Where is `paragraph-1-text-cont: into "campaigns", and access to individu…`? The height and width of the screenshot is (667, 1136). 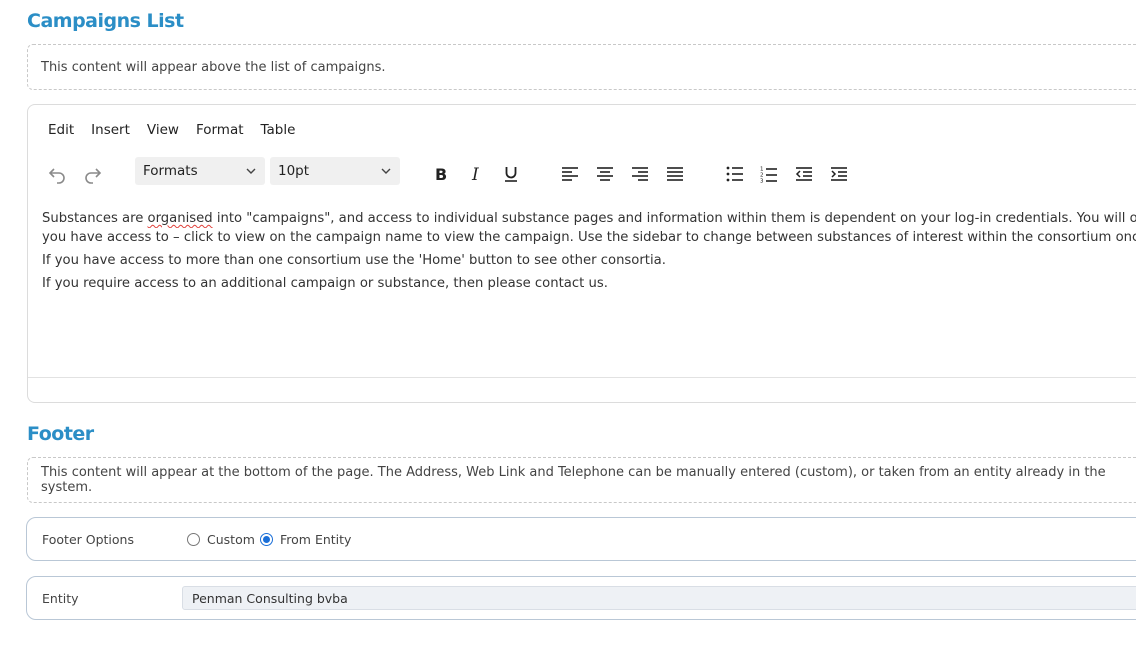 paragraph-1-text-cont: into "campaigns", and access to individu… is located at coordinates (676, 218).